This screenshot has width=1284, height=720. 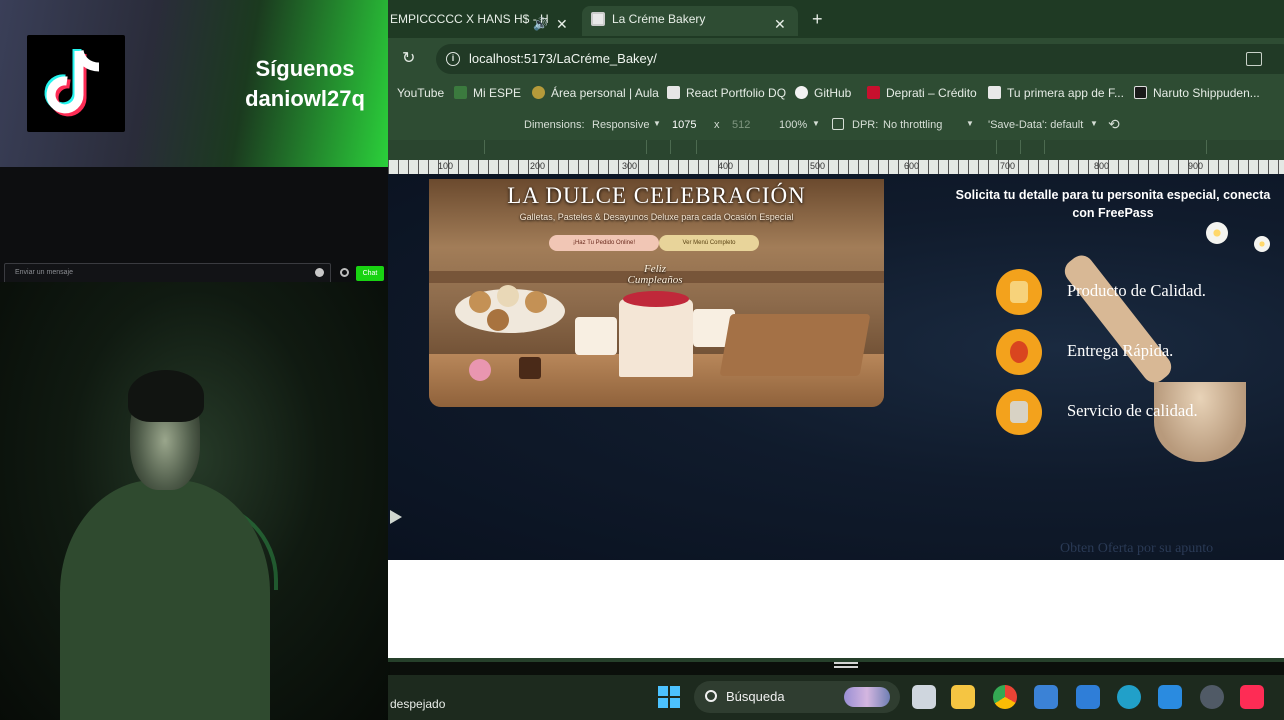 What do you see at coordinates (818, 166) in the screenshot?
I see `ruler-label: 500` at bounding box center [818, 166].